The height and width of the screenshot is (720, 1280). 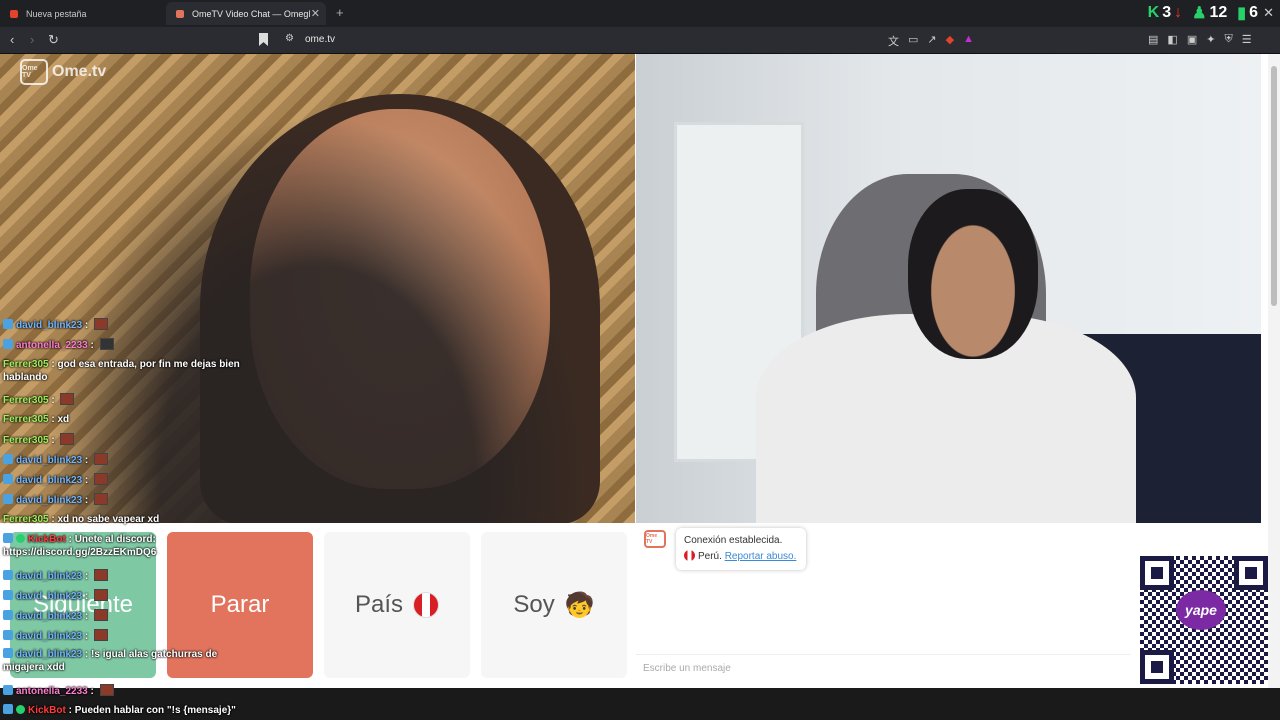 What do you see at coordinates (1242, 13) in the screenshot?
I see `viewers-icon: ▮` at bounding box center [1242, 13].